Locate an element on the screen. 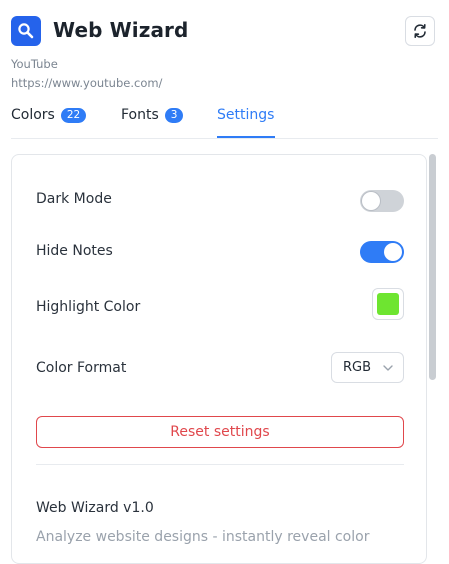 Image resolution: width=449 pixels, height=564 pixels. dark-mode-toggle is located at coordinates (382, 201).